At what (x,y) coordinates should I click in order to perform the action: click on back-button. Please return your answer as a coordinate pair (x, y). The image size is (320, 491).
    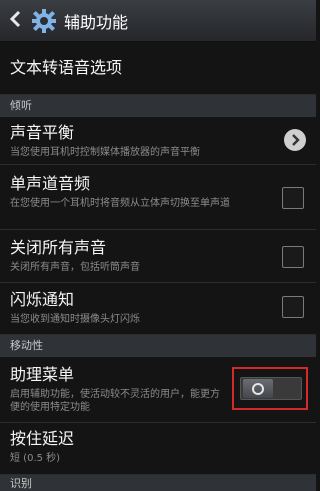
    Looking at the image, I should click on (15, 21).